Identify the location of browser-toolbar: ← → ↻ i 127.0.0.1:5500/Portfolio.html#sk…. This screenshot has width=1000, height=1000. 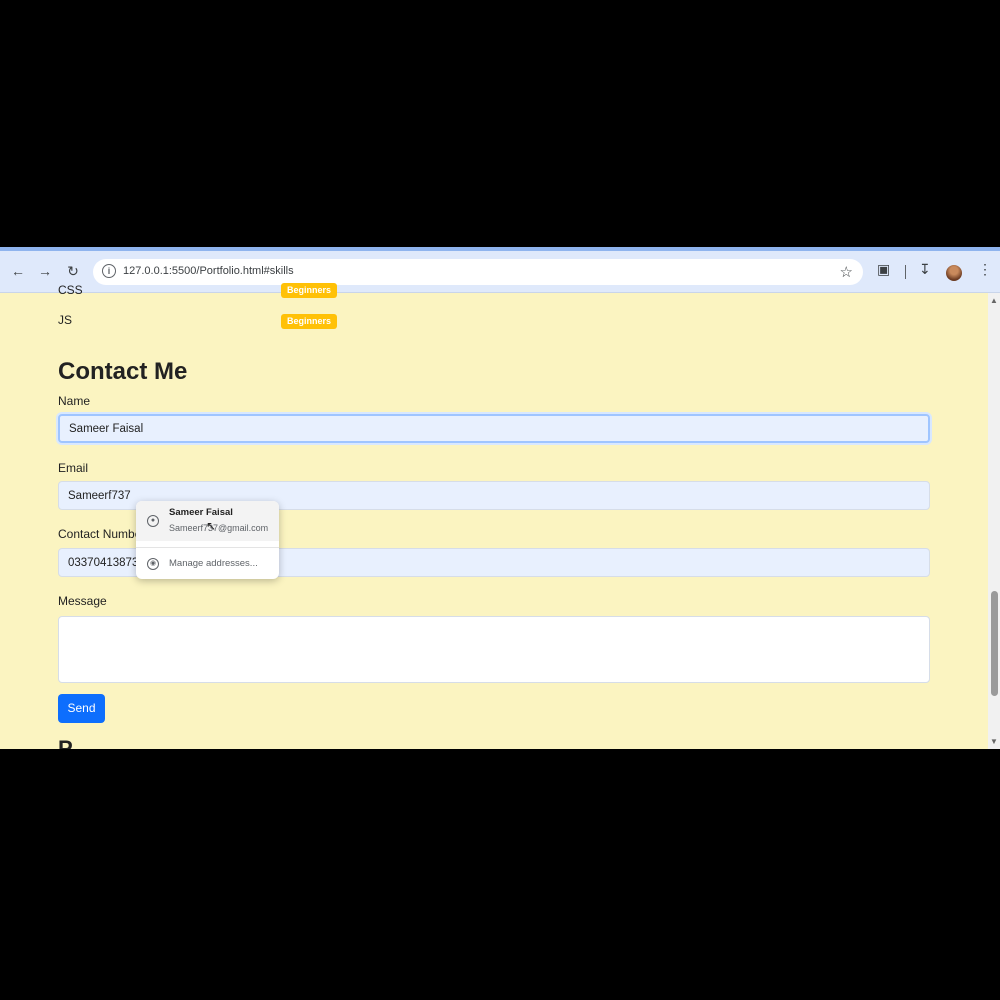
(500, 272).